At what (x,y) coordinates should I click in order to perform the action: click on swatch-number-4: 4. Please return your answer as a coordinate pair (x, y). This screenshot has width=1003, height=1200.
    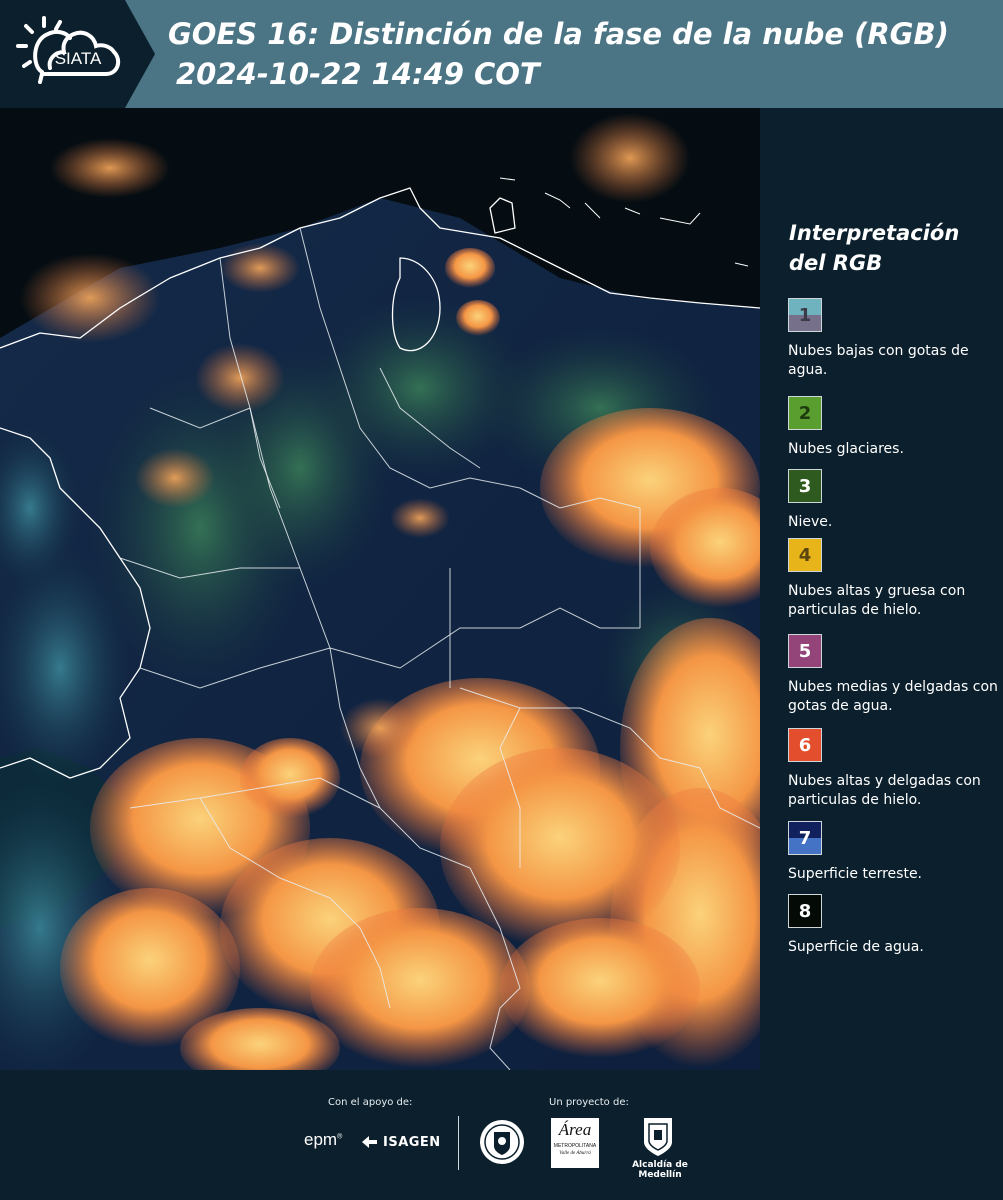
    Looking at the image, I should click on (805, 555).